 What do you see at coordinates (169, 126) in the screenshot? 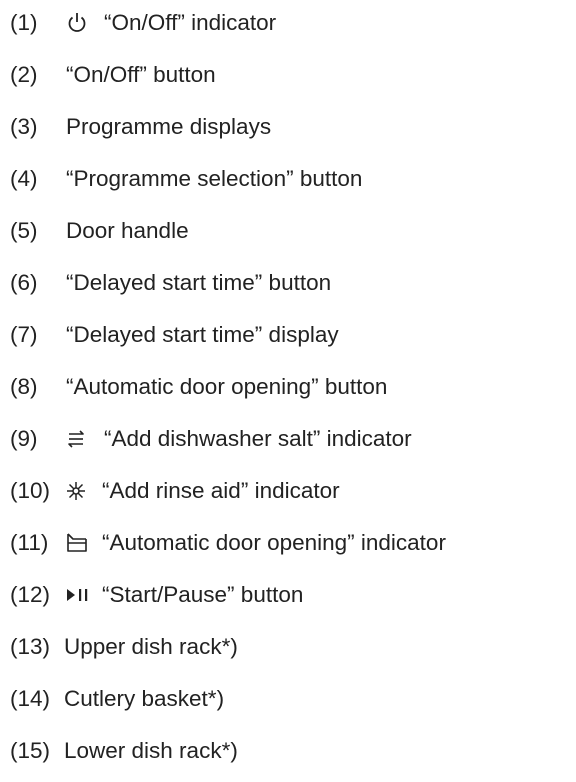
I see `item-label: Programme displays` at bounding box center [169, 126].